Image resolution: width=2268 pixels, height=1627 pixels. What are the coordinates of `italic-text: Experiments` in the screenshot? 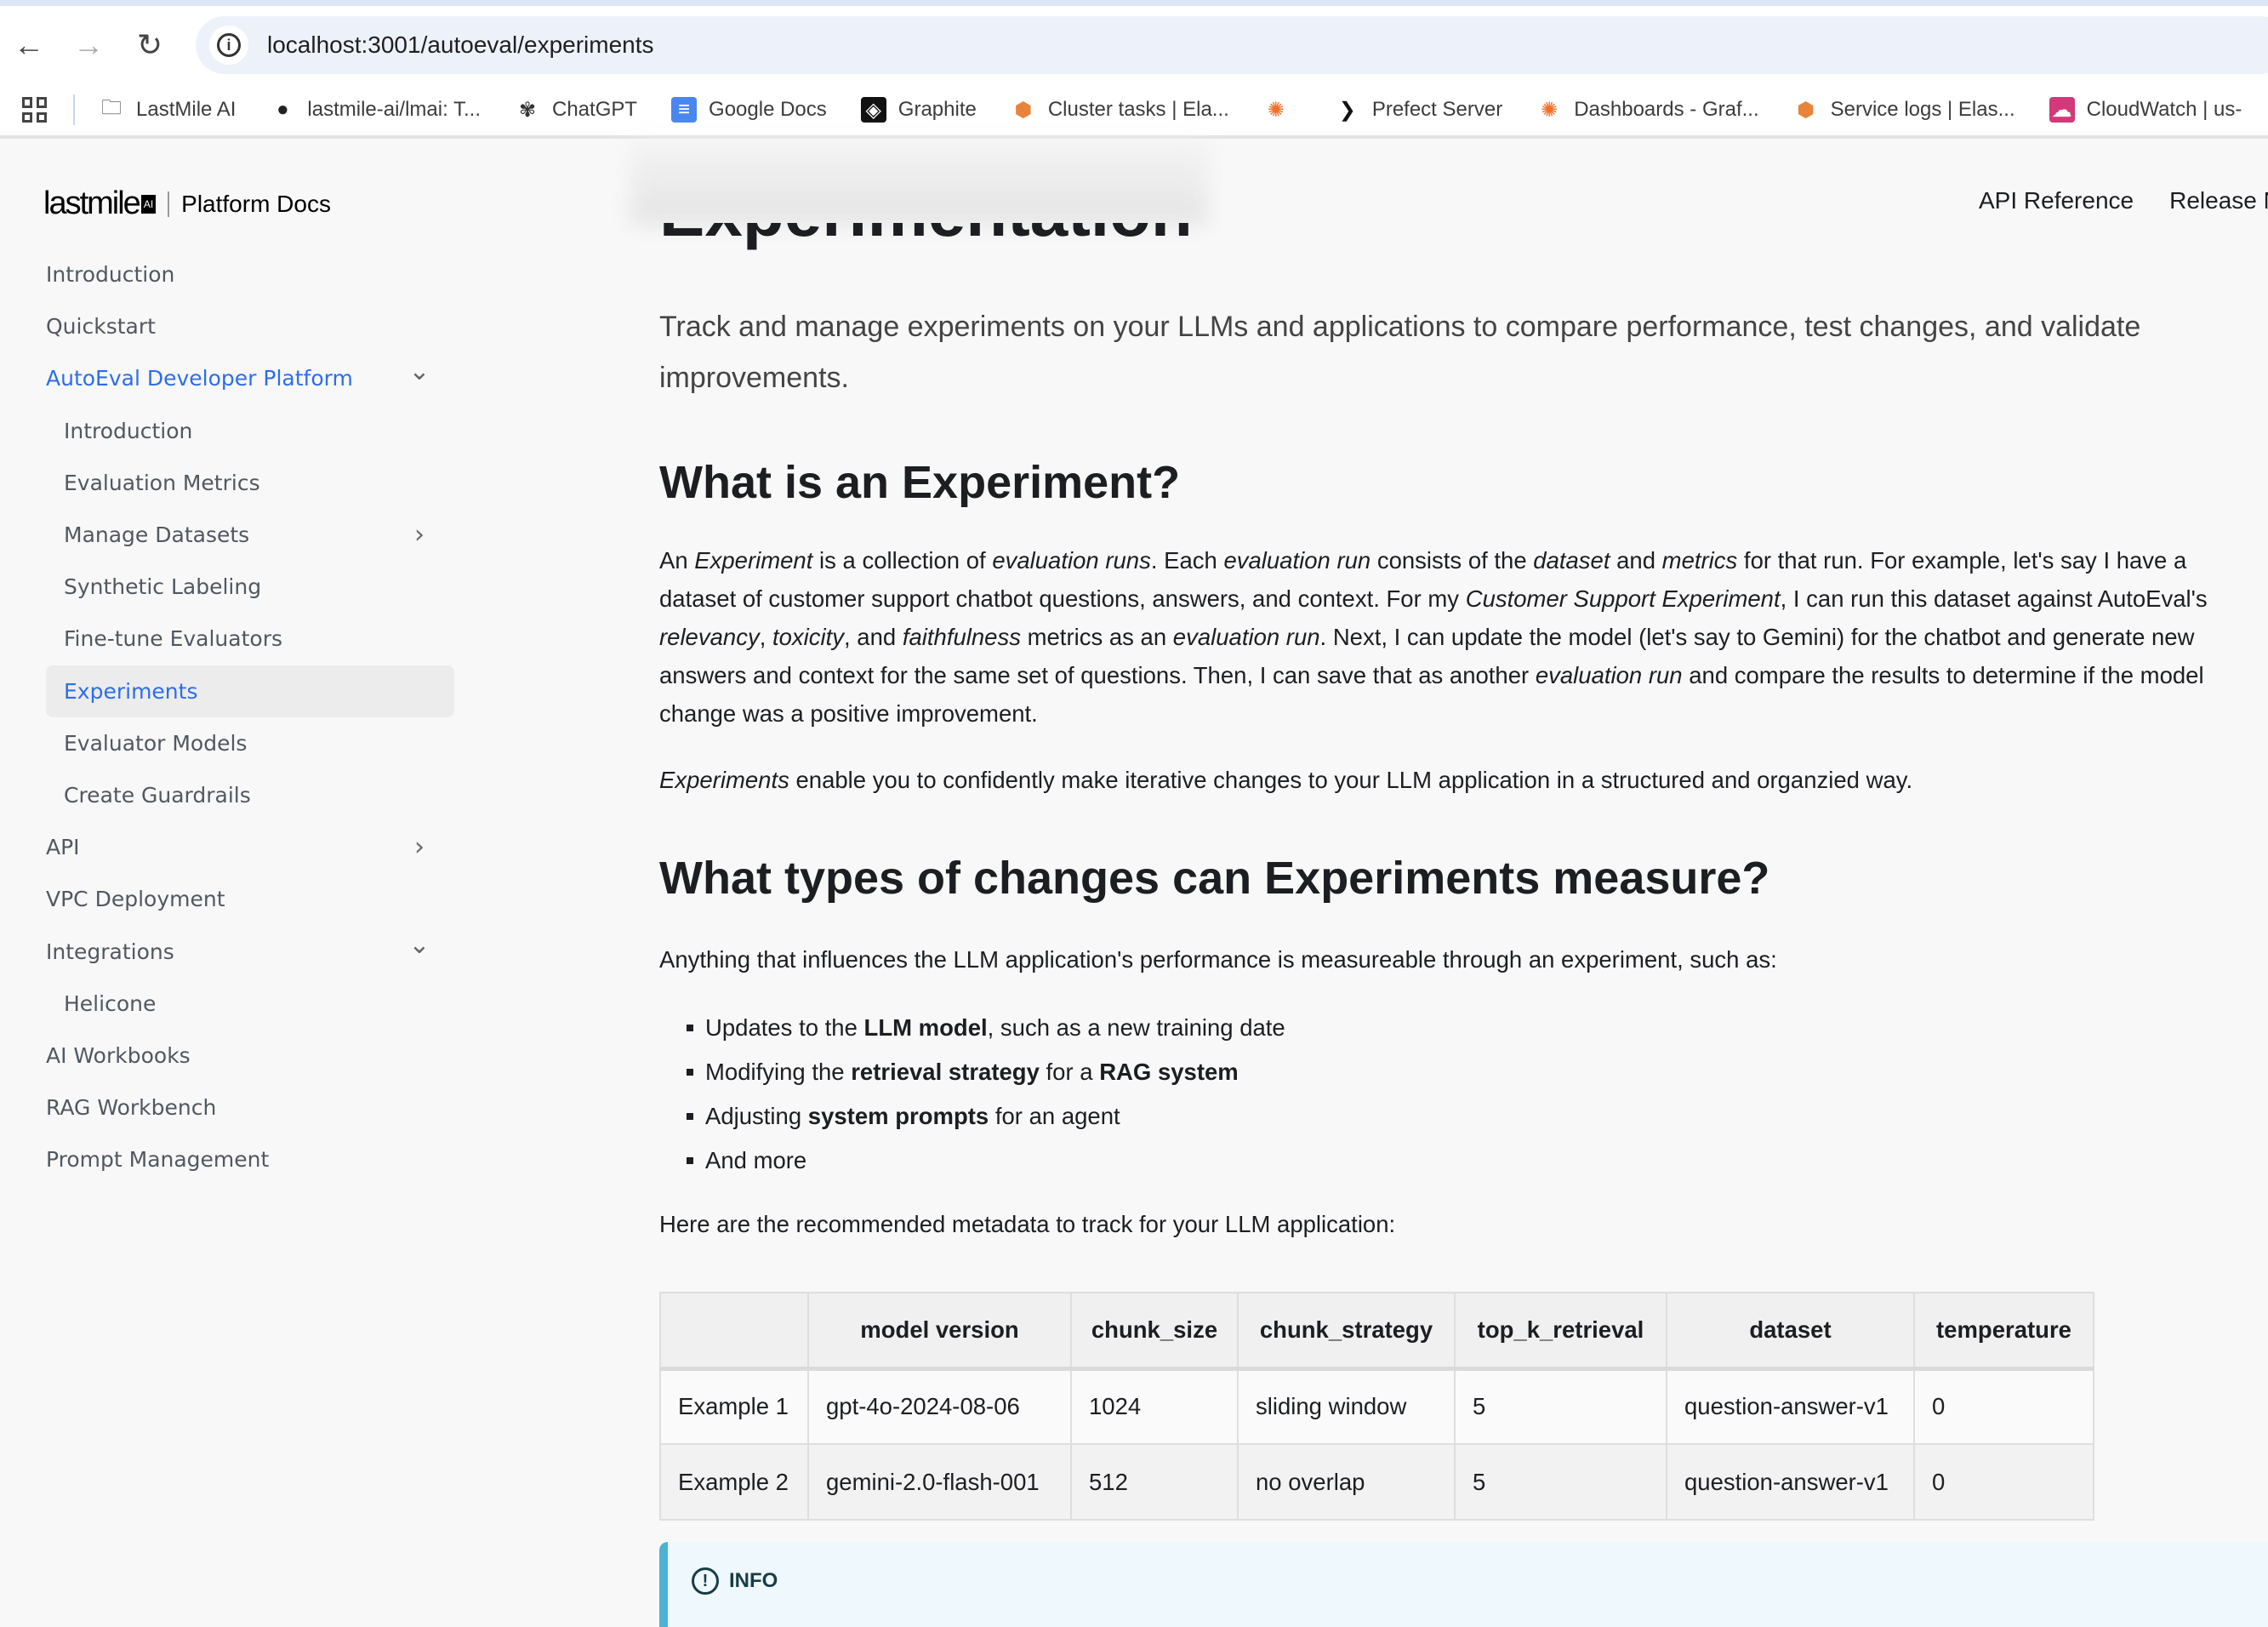 It's located at (724, 780).